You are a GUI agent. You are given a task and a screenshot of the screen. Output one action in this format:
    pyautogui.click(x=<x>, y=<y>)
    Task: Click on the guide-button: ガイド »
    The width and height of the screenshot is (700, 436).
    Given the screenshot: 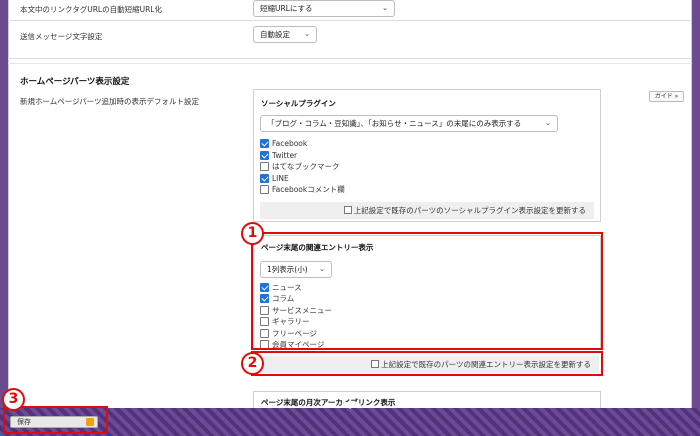 What is the action you would take?
    pyautogui.click(x=666, y=96)
    